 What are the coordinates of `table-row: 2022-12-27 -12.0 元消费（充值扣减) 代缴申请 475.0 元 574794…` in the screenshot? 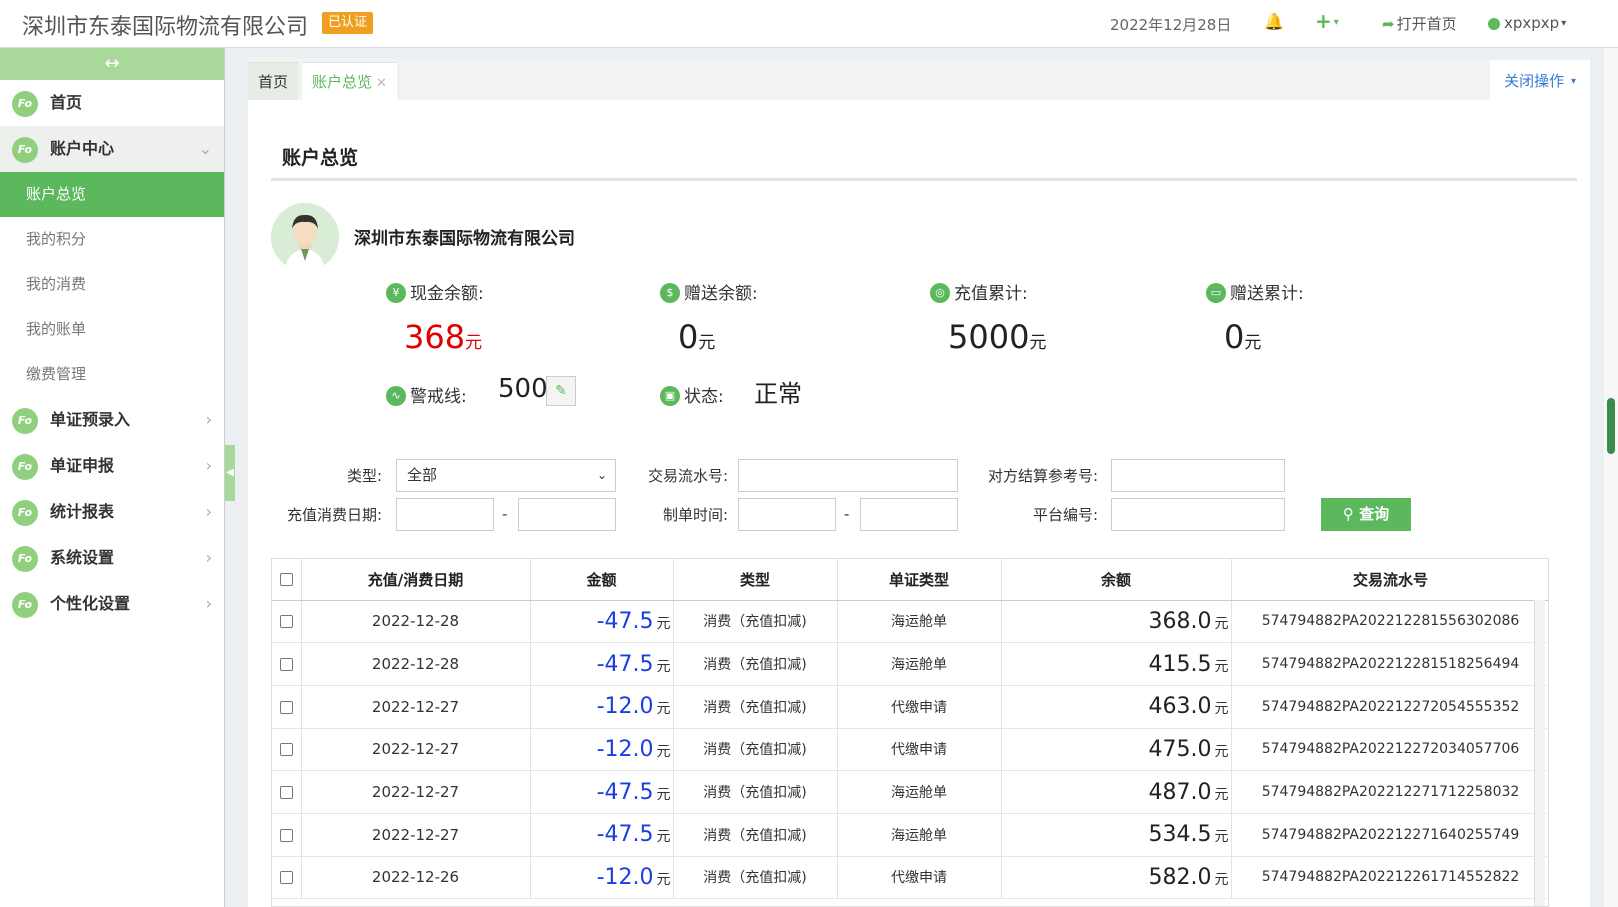 It's located at (910, 750).